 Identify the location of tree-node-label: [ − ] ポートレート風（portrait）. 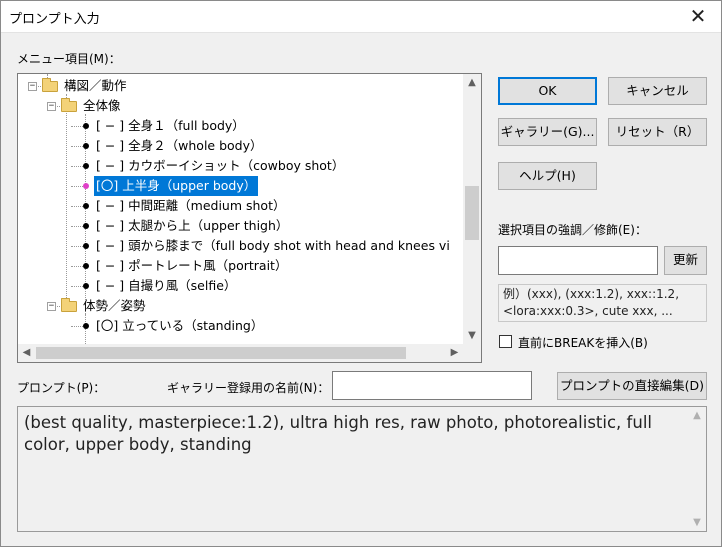
(192, 265).